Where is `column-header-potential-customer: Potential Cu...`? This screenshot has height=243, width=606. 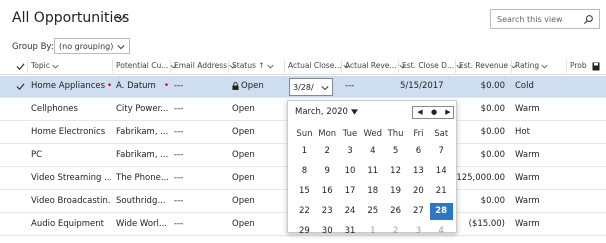
column-header-potential-customer: Potential Cu... is located at coordinates (146, 65).